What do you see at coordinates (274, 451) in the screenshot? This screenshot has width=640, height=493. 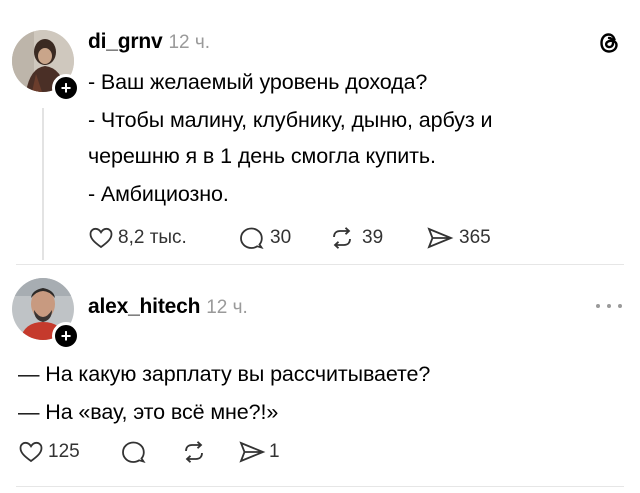 I see `share-count: 1` at bounding box center [274, 451].